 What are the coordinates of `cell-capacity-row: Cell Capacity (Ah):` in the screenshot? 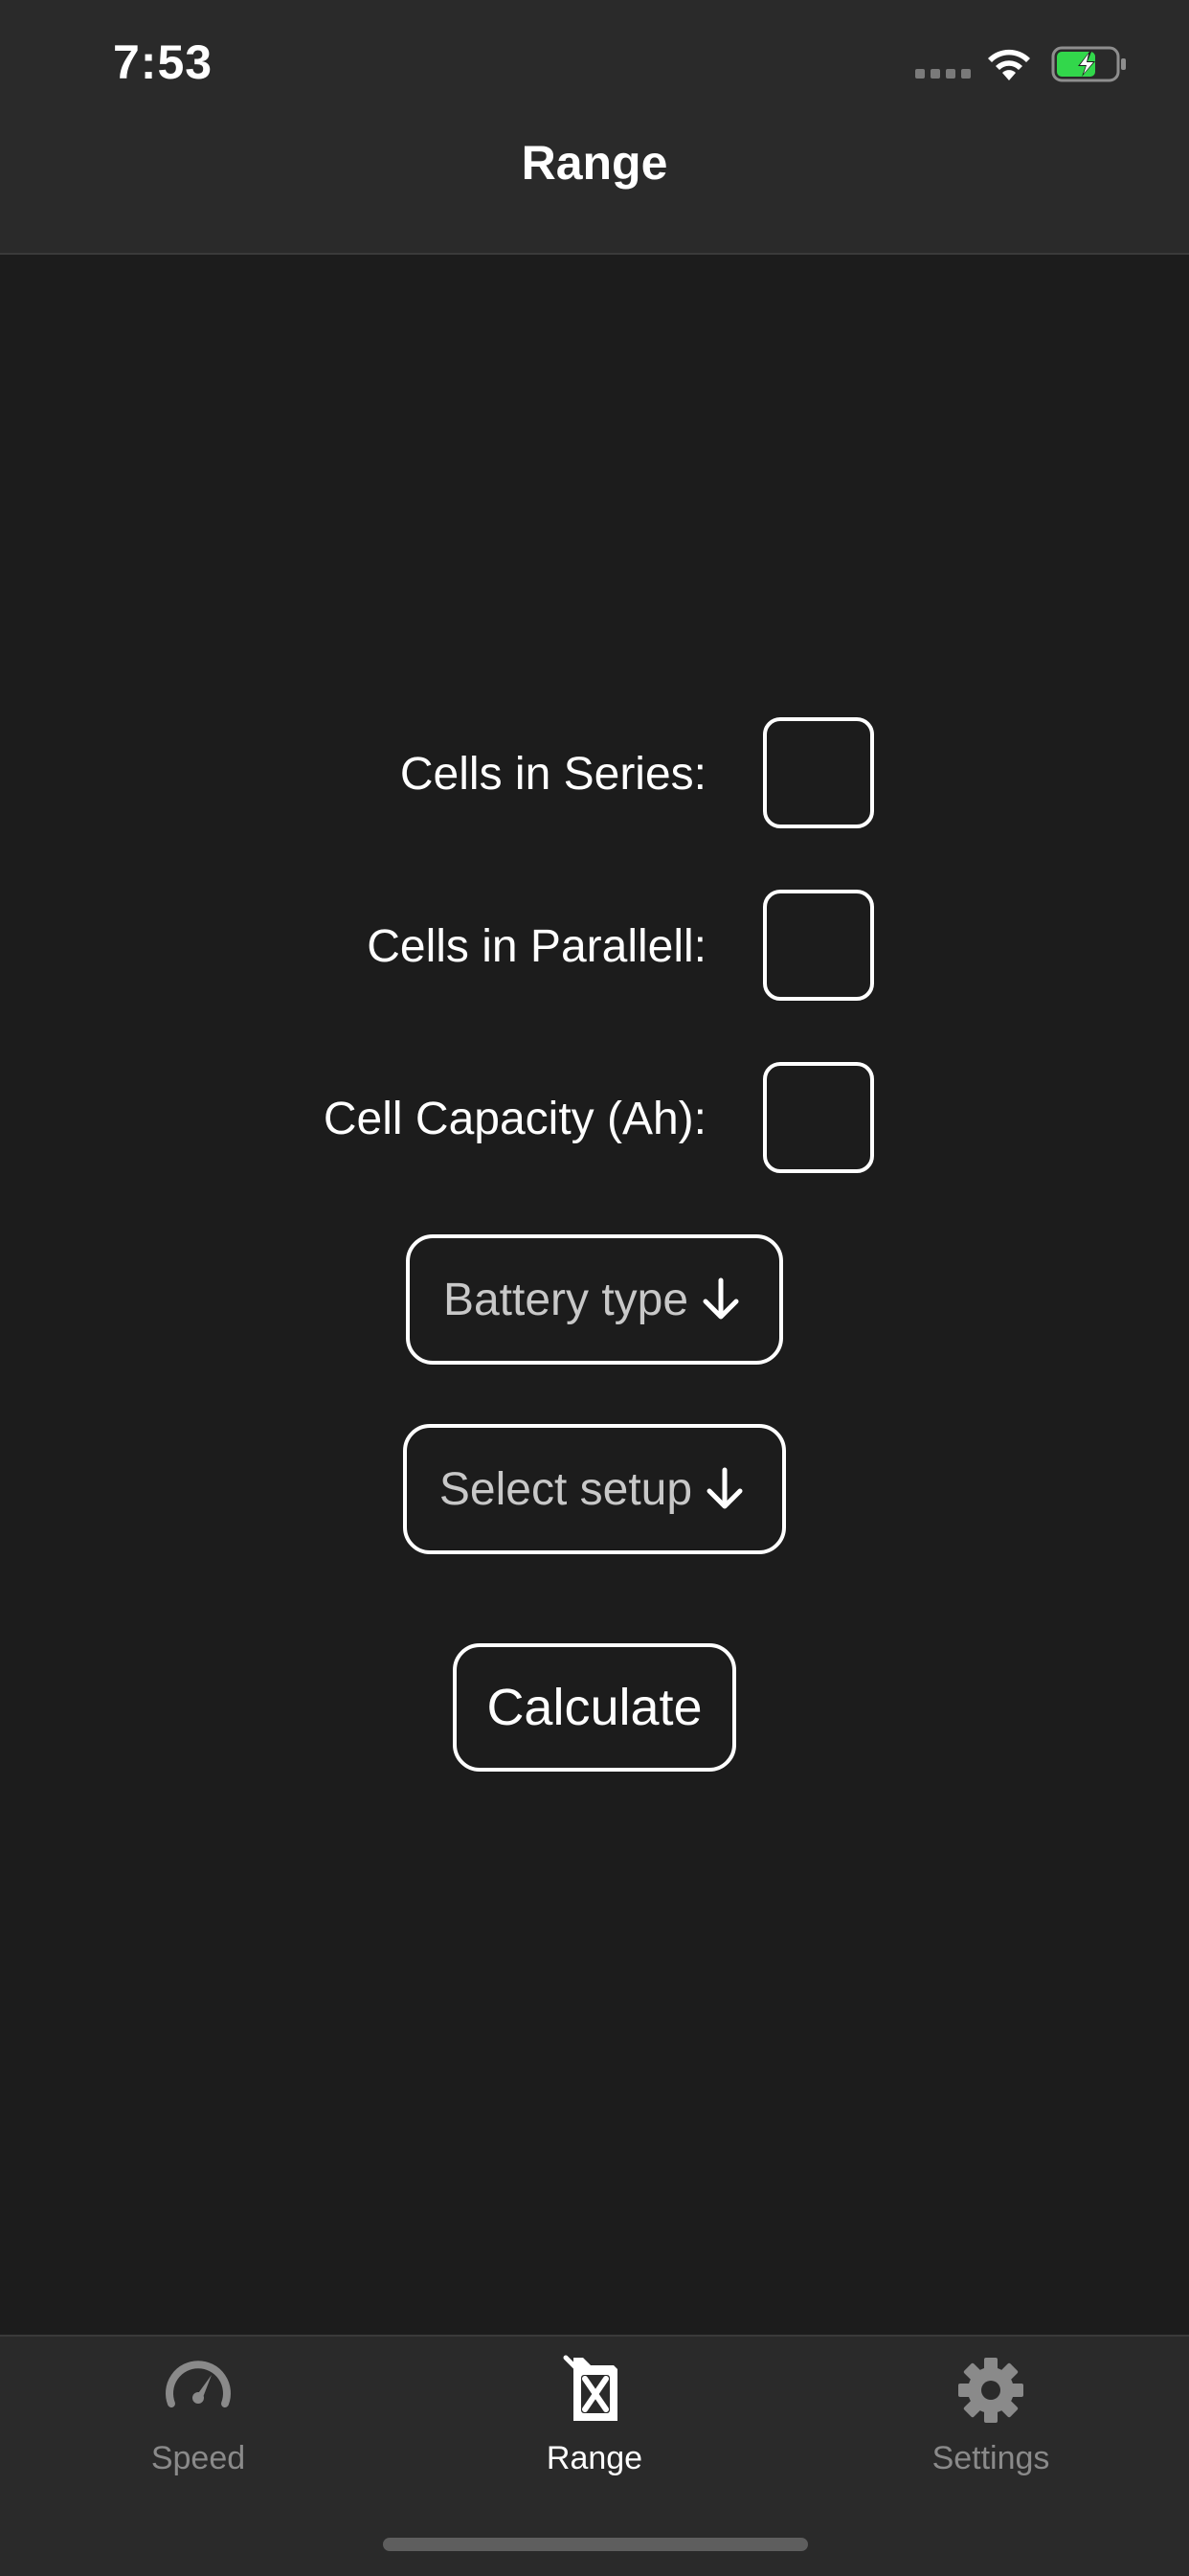 It's located at (594, 1119).